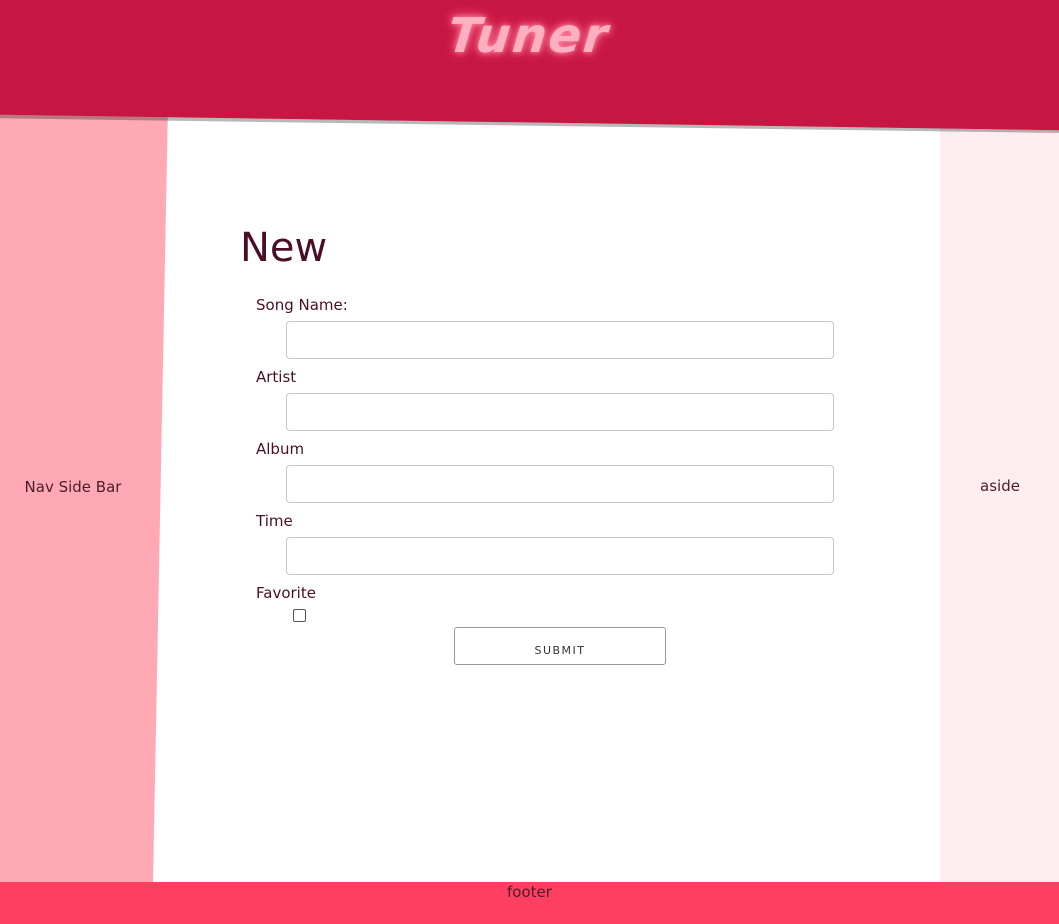  What do you see at coordinates (529, 903) in the screenshot?
I see `footer: footer` at bounding box center [529, 903].